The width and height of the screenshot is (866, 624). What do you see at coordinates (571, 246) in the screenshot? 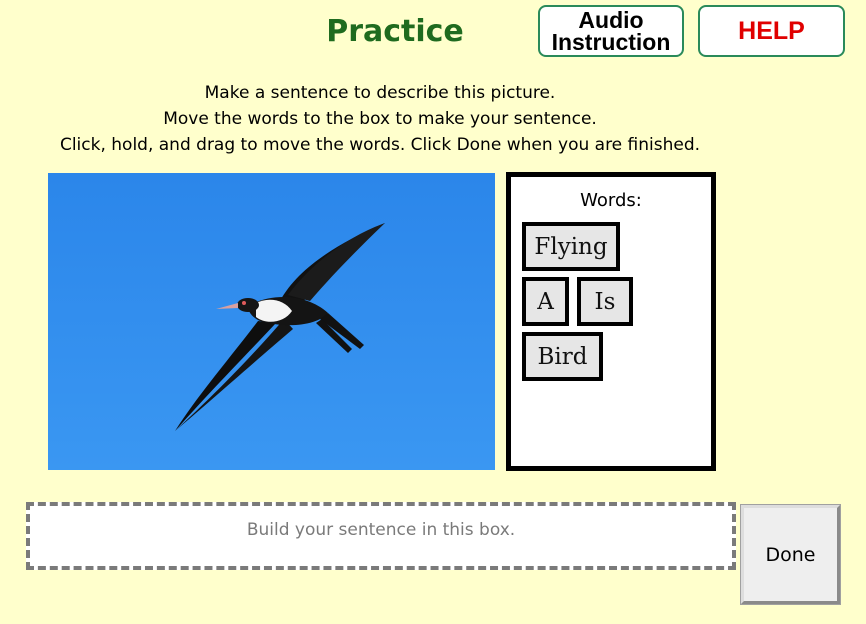
I see `word-tile-flying: Flying` at bounding box center [571, 246].